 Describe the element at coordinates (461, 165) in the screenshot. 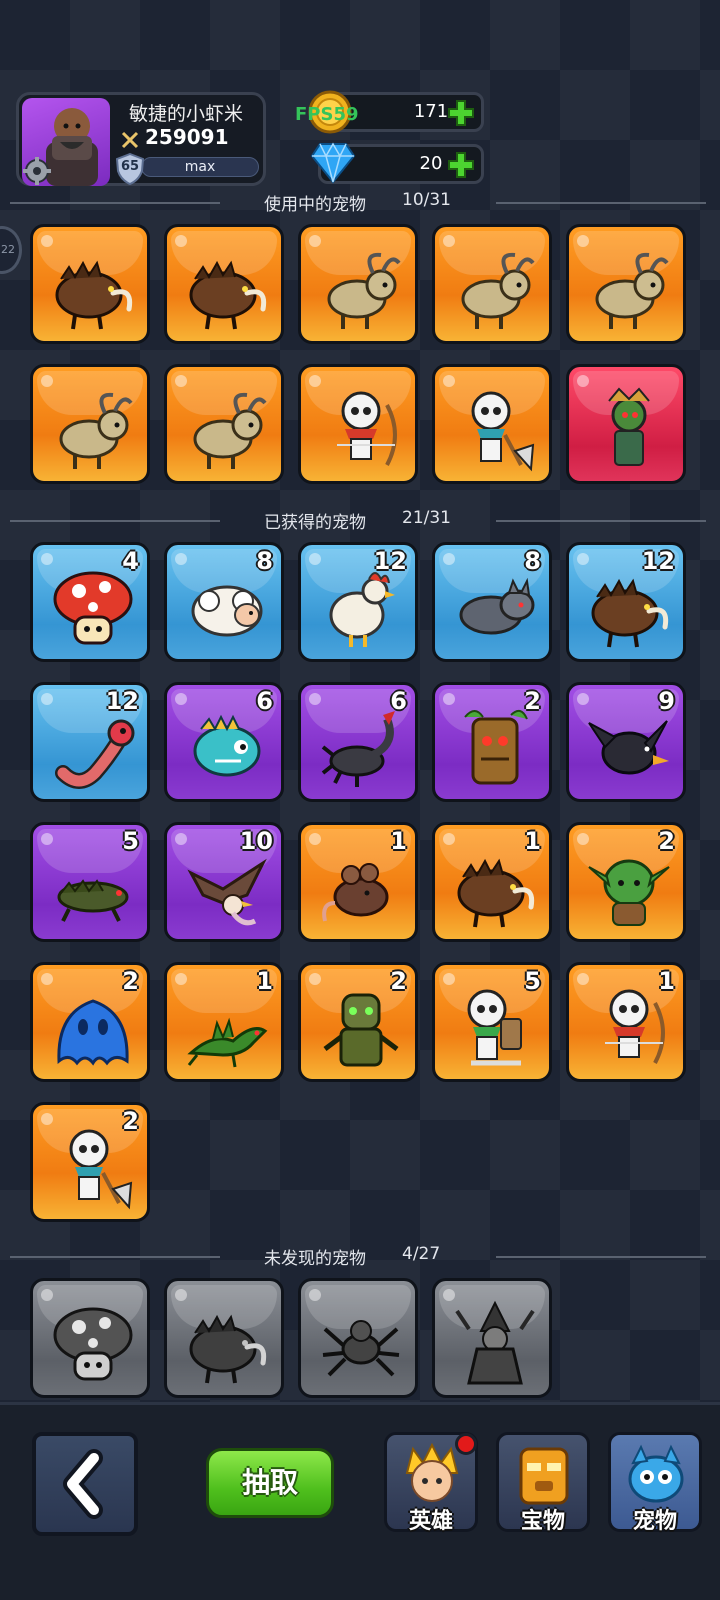

I see `add-gem-button` at that location.